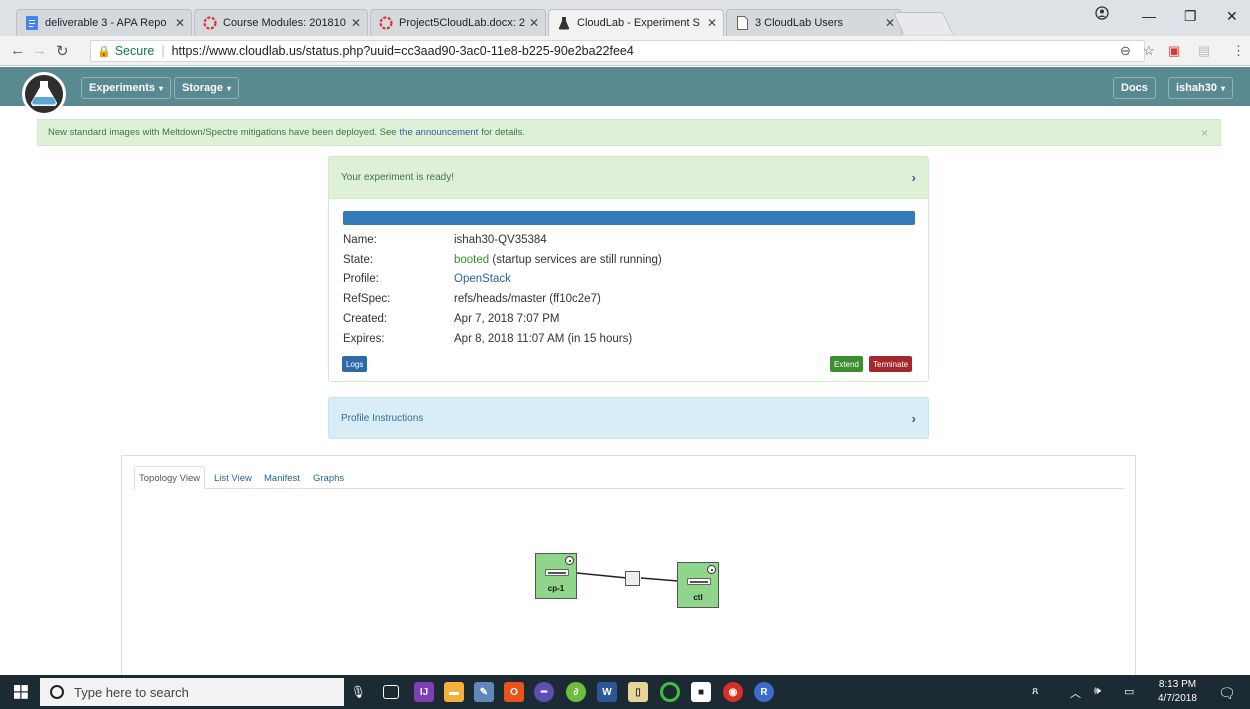 This screenshot has width=1250, height=709. Describe the element at coordinates (1035, 691) in the screenshot. I see `people-icon: ጸ` at that location.